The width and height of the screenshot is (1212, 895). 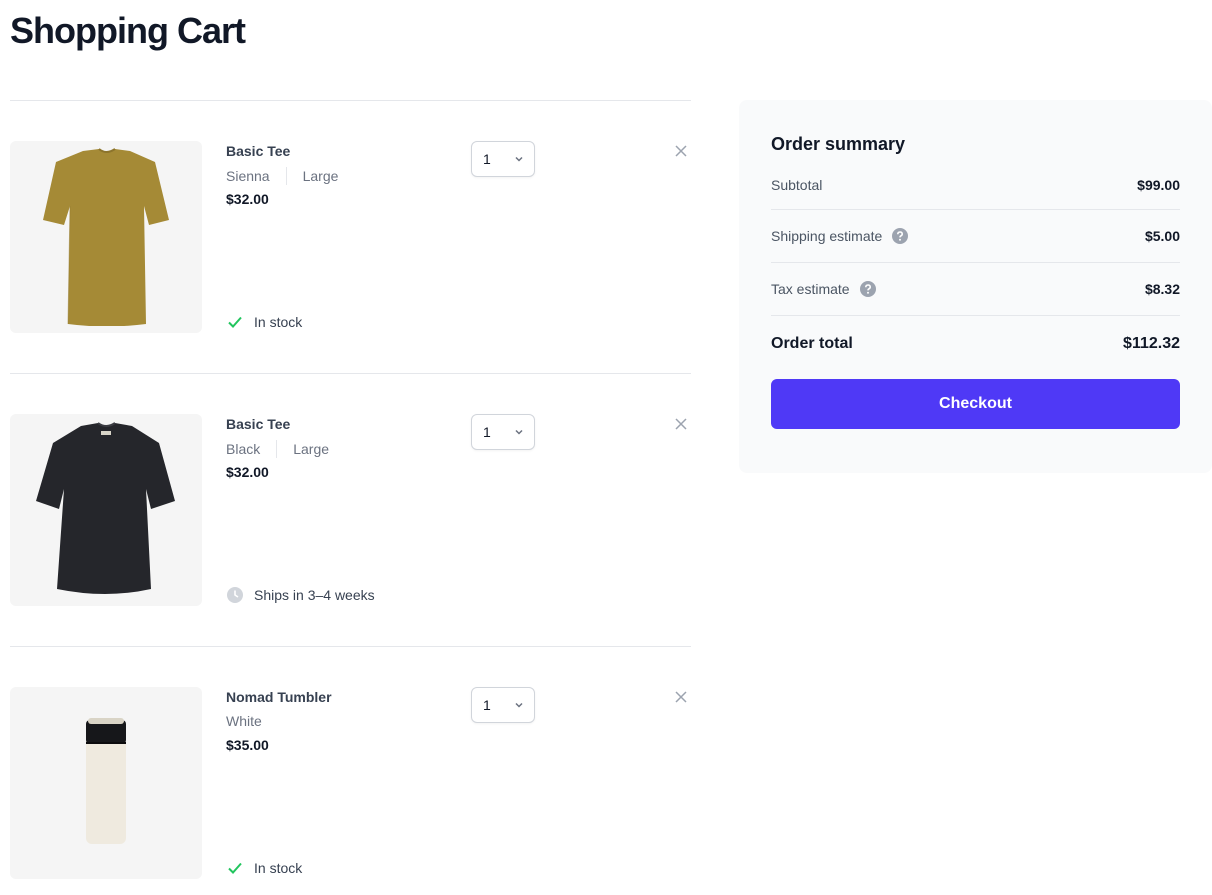 What do you see at coordinates (1162, 236) in the screenshot?
I see `shipping-value: $5.00` at bounding box center [1162, 236].